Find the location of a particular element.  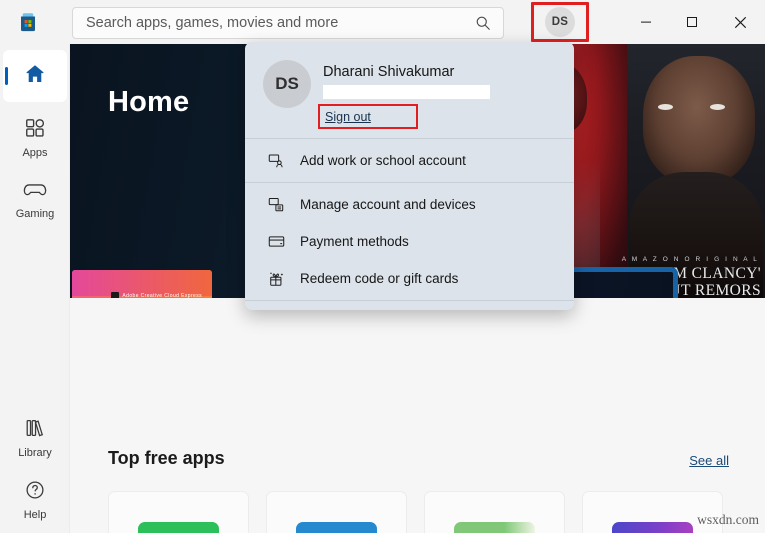

sidebar-item-library: Library is located at coordinates (35, 438).